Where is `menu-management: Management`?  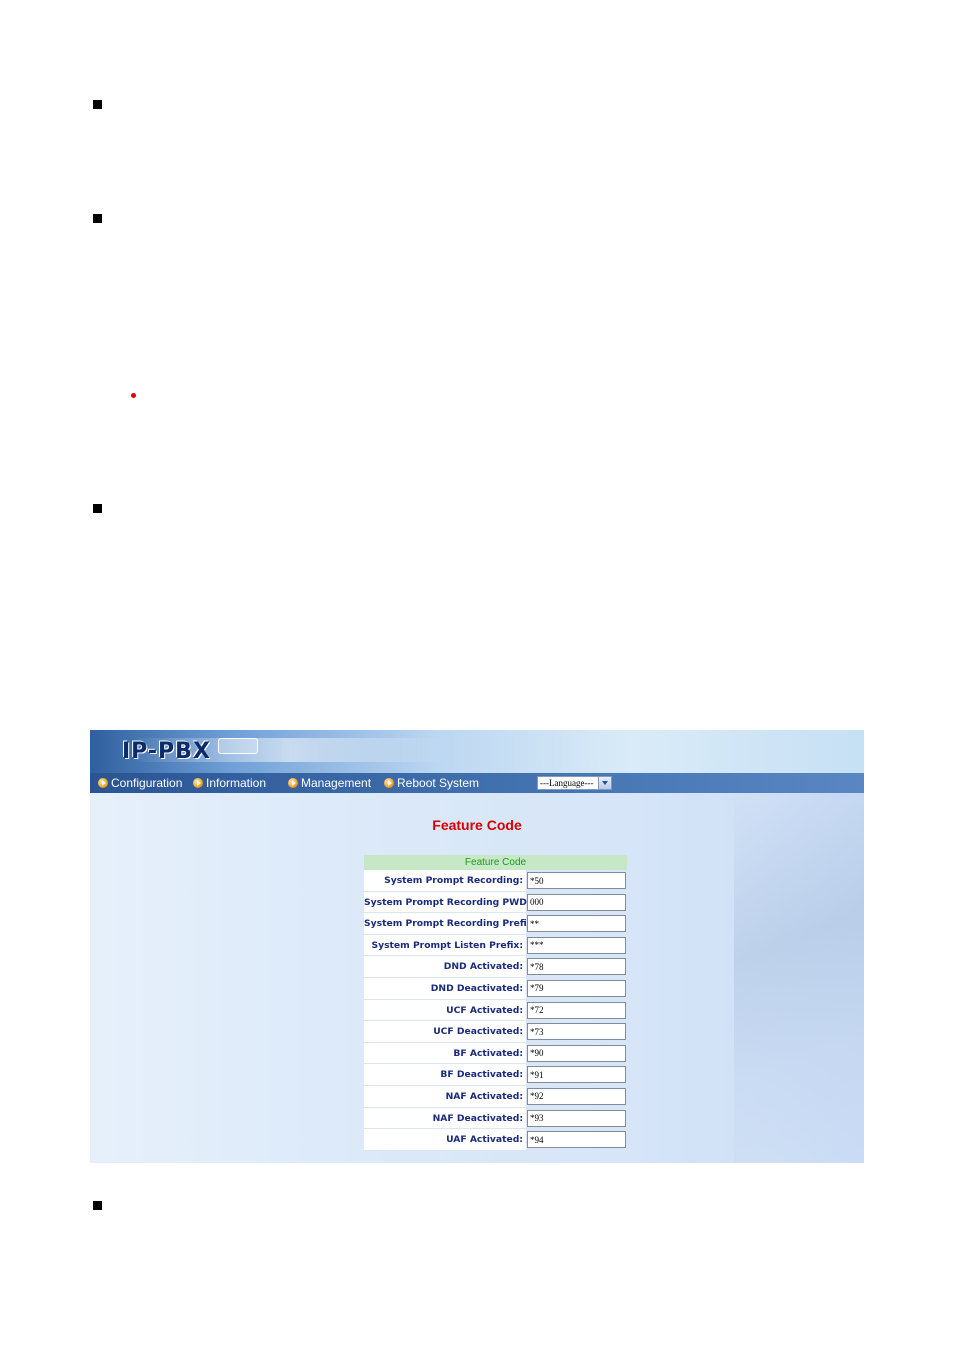 menu-management: Management is located at coordinates (329, 783).